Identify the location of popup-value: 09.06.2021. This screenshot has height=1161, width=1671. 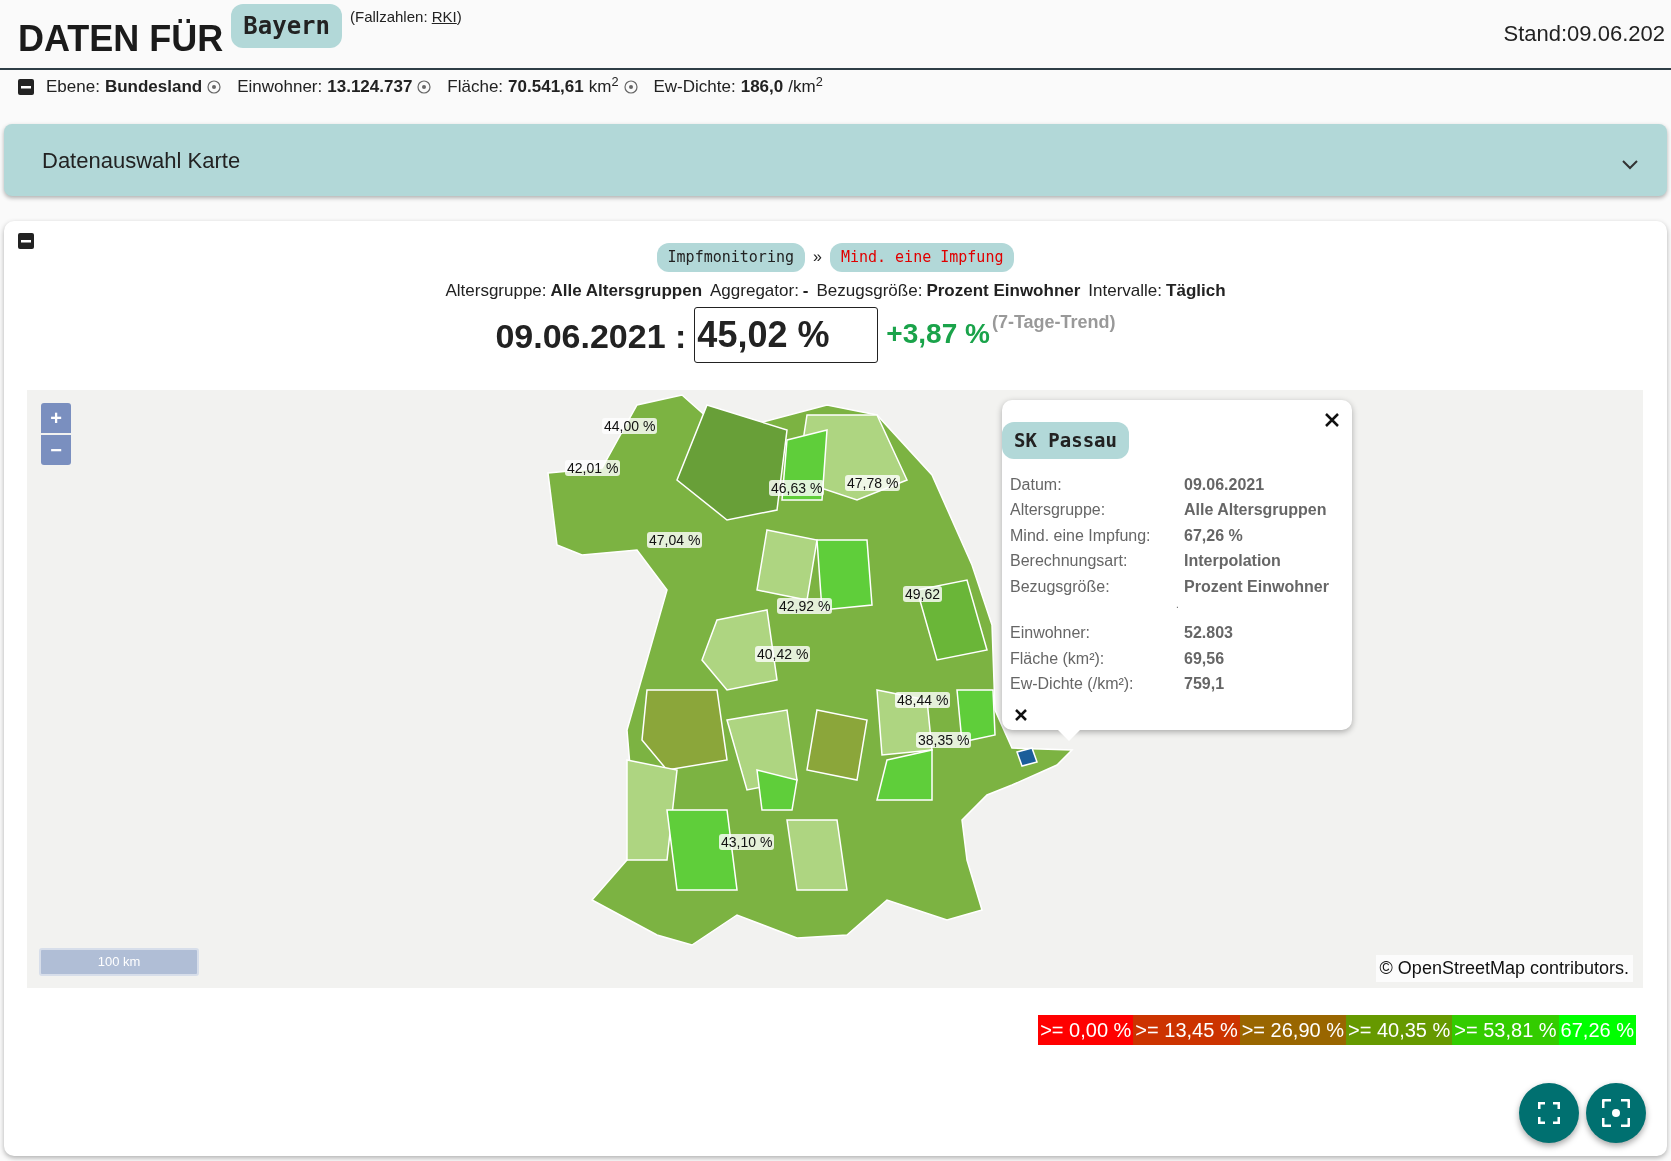
(1224, 484).